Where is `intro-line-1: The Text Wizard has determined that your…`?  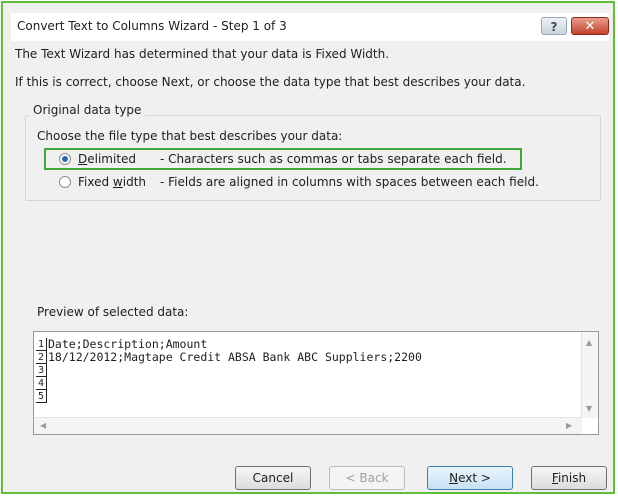 intro-line-1: The Text Wizard has determined that your… is located at coordinates (202, 54).